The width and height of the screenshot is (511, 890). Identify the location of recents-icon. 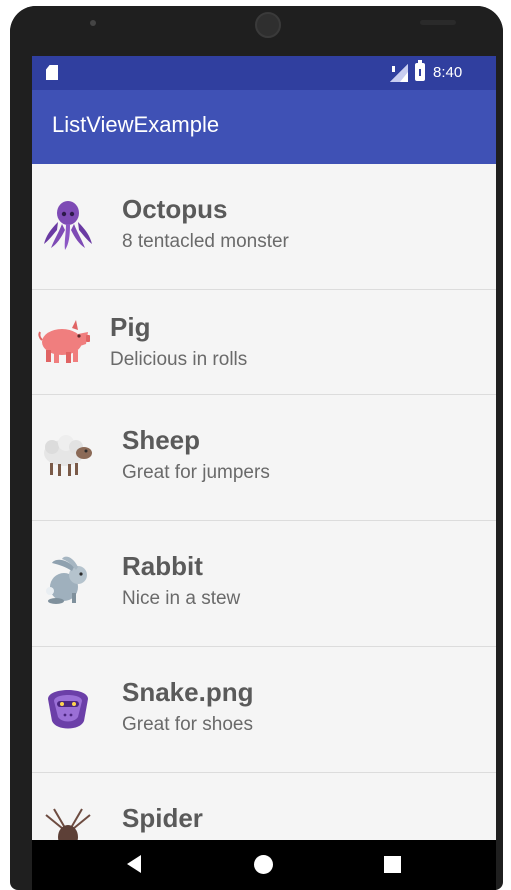
(392, 864).